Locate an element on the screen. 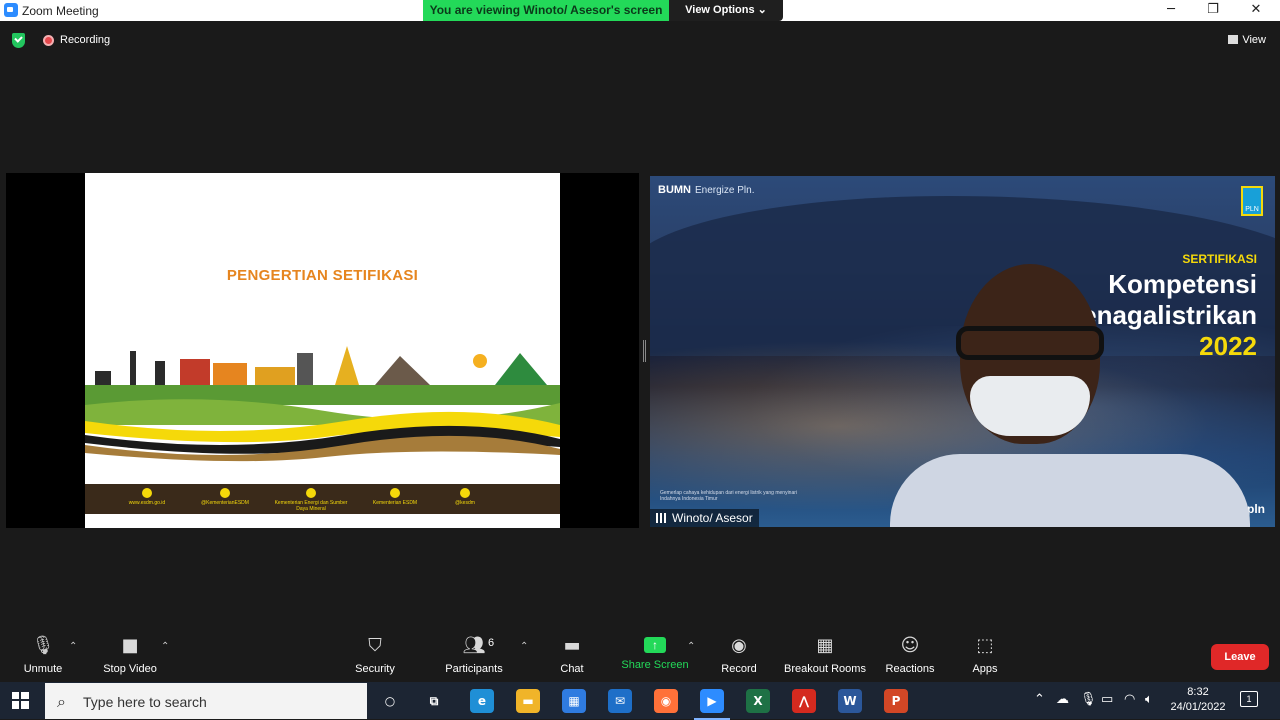 The width and height of the screenshot is (1280, 720). taskbar-clock: 8:32 24/01/2022 is located at coordinates (1198, 700).